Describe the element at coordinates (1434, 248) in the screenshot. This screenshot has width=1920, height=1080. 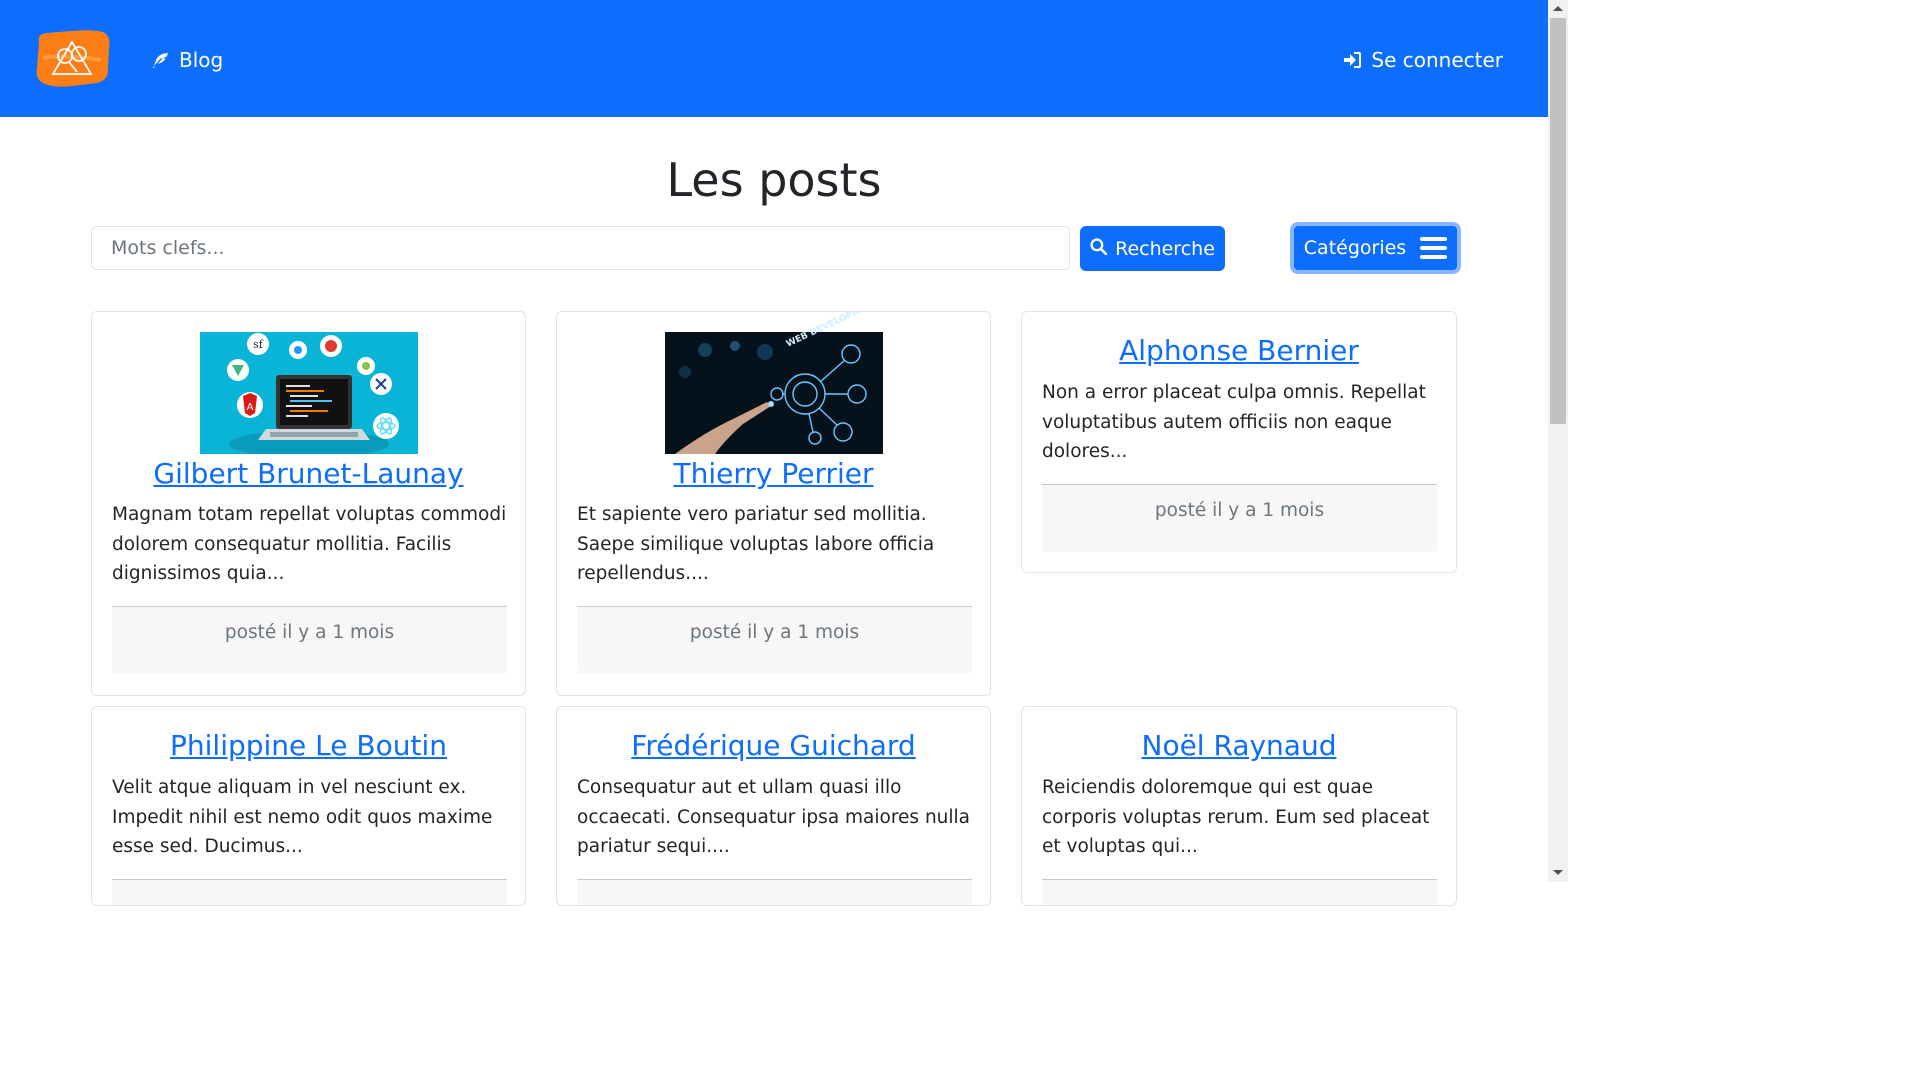
I see `hamburger-menu-icon` at that location.